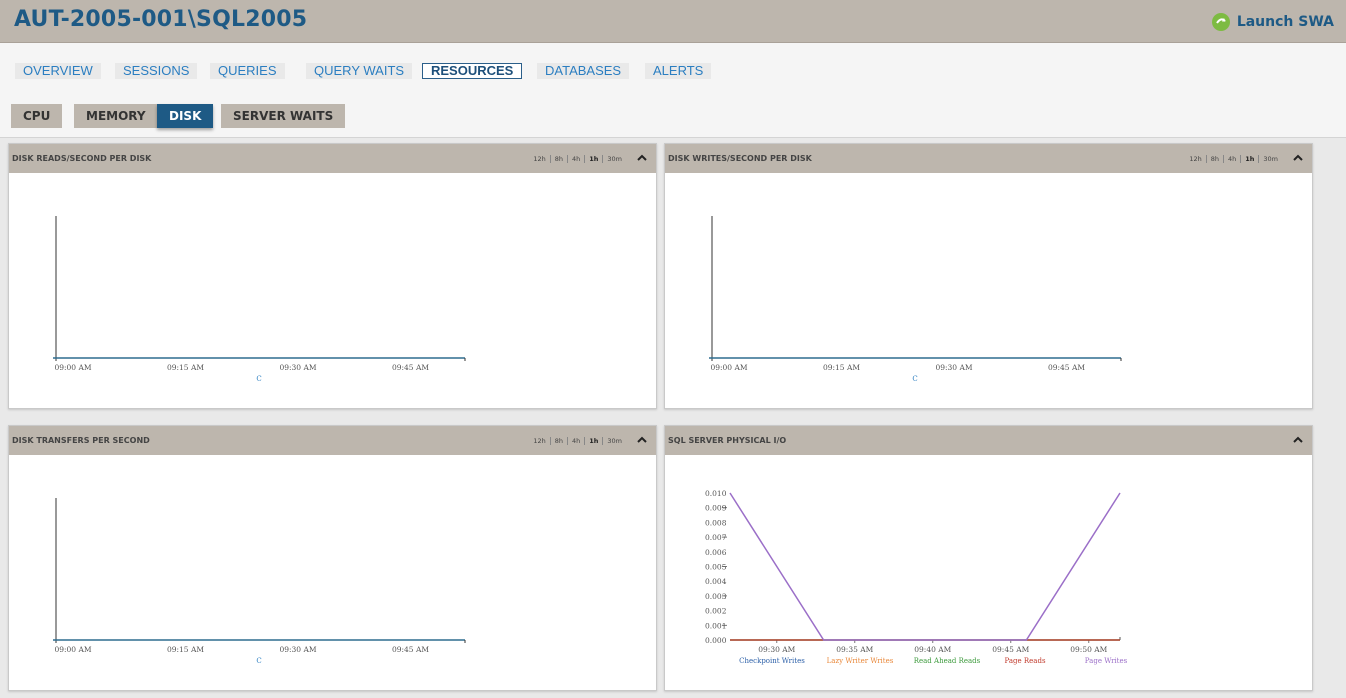  What do you see at coordinates (716, 581) in the screenshot?
I see `y-tick-label: 0.004` at bounding box center [716, 581].